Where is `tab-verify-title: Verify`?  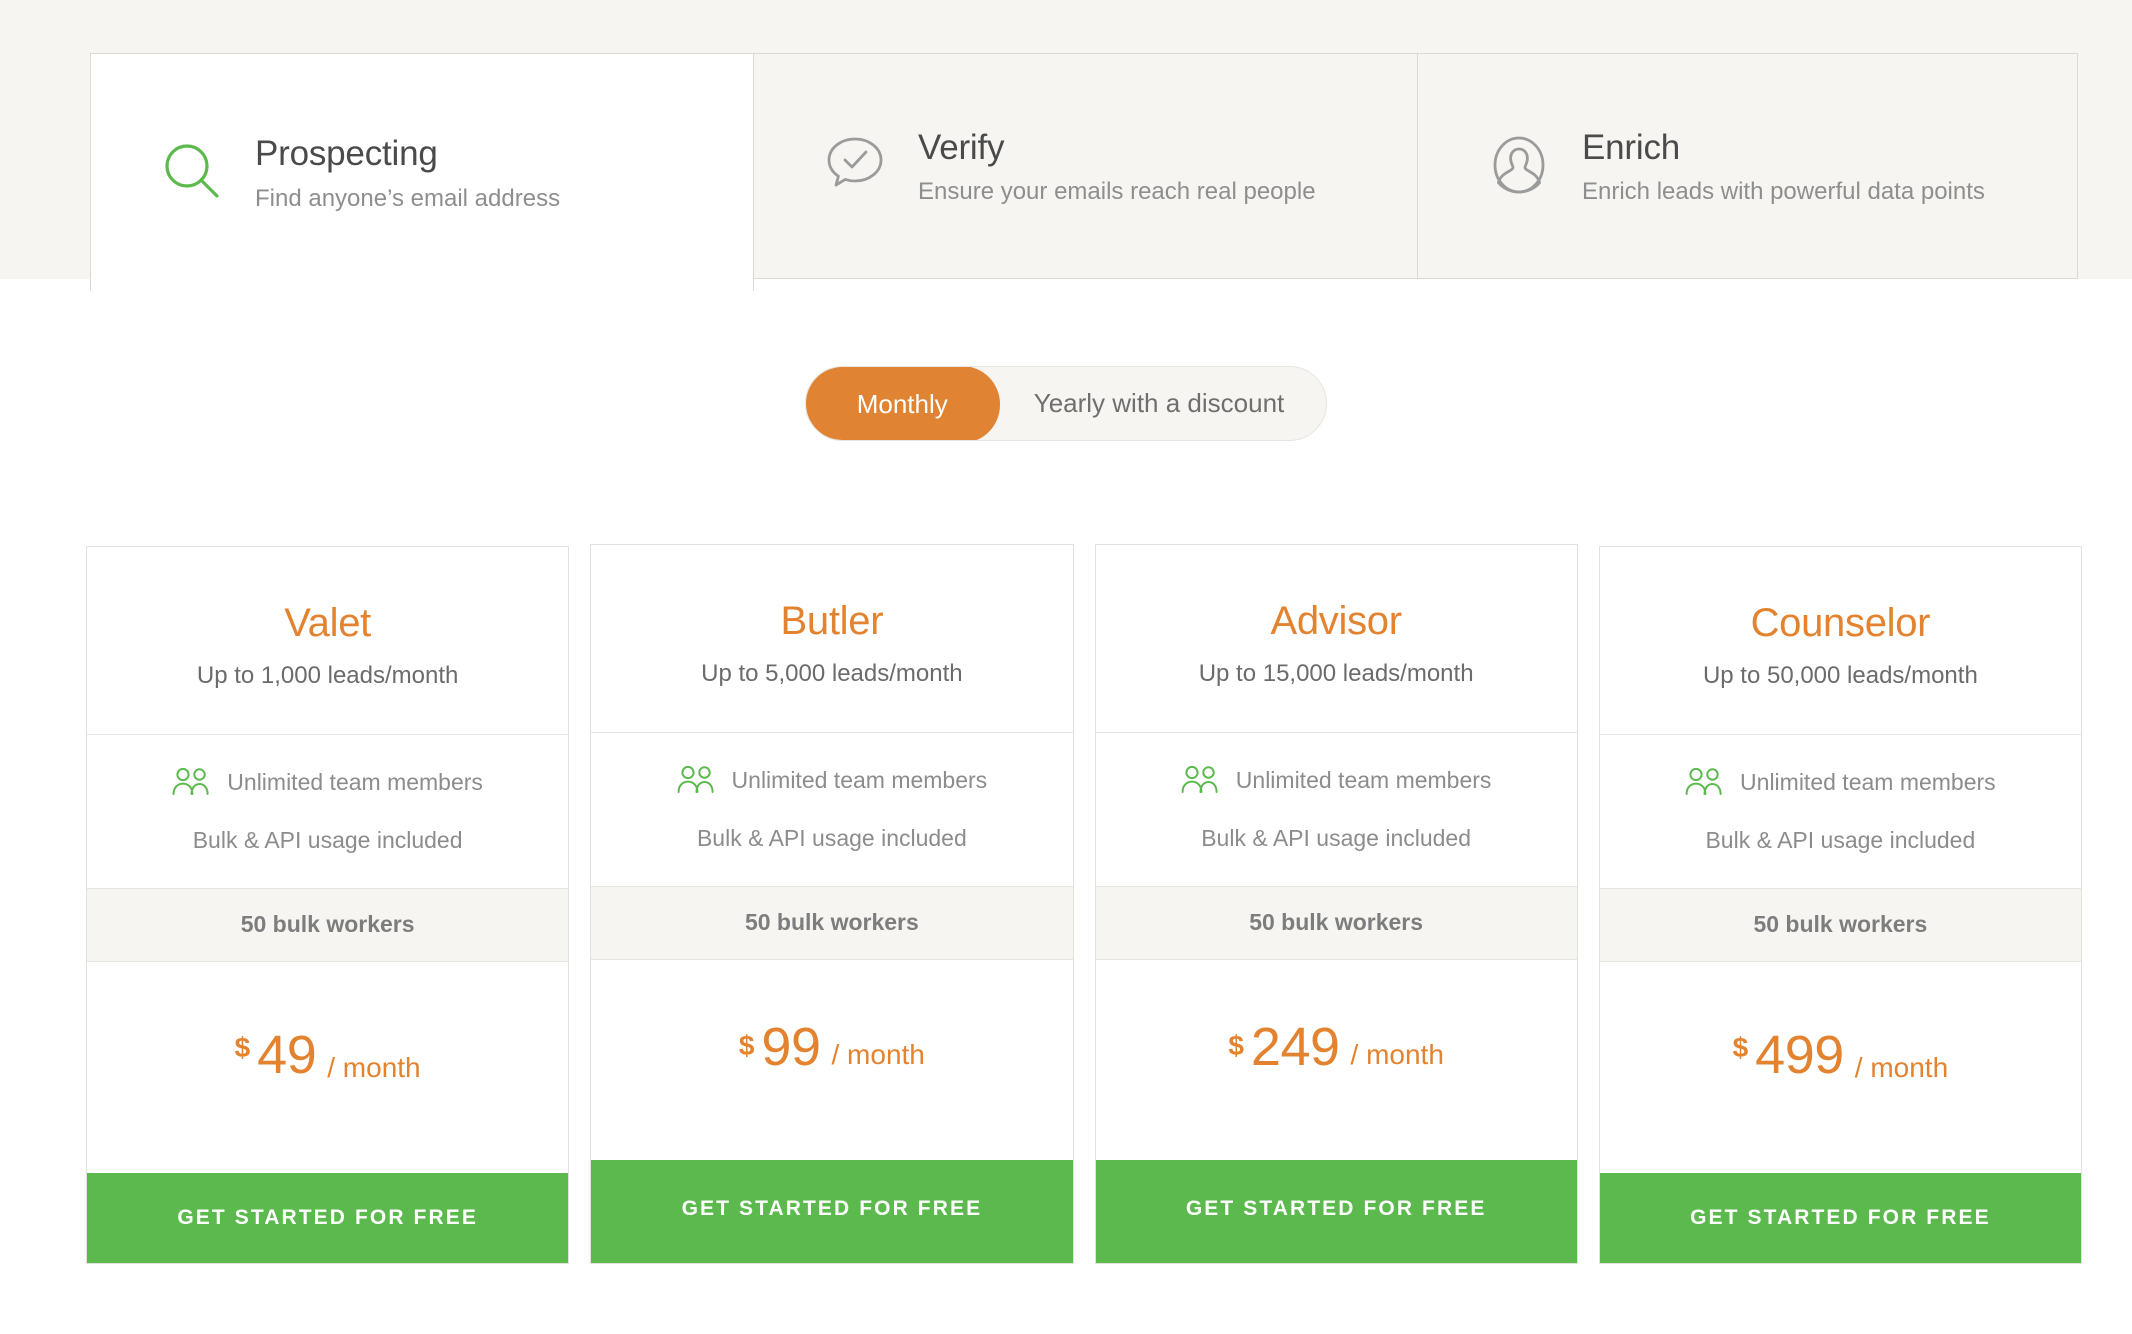
tab-verify-title: Verify is located at coordinates (961, 147).